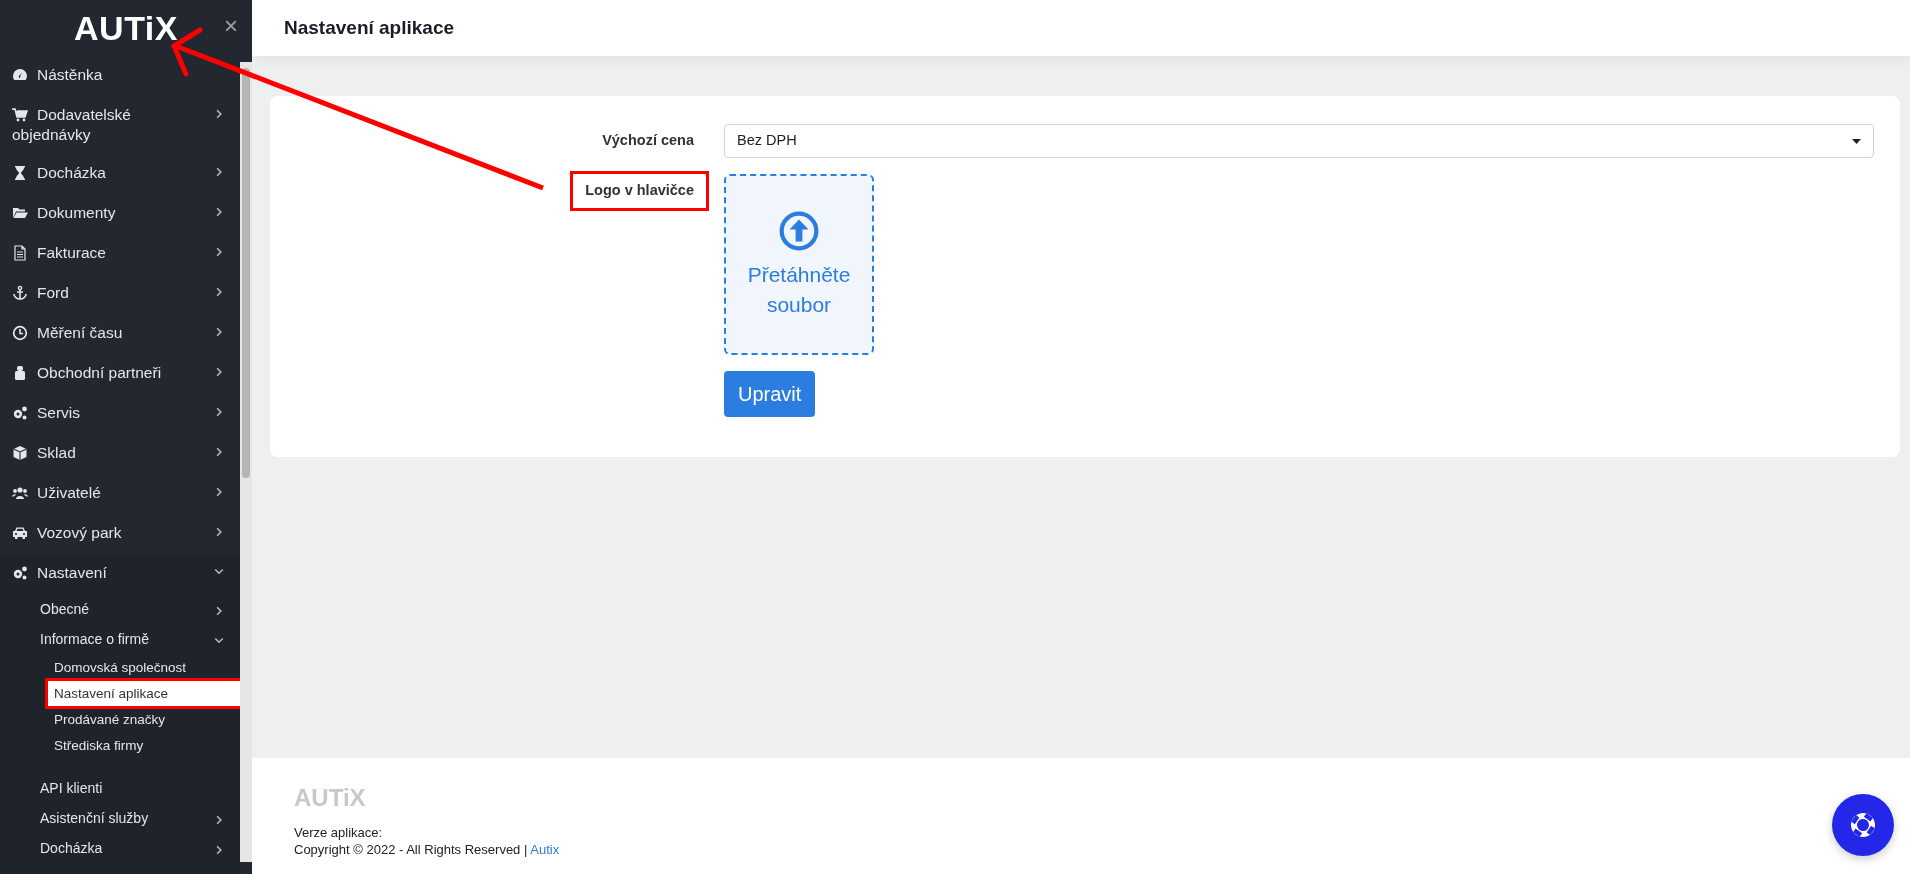 The image size is (1910, 874). What do you see at coordinates (427, 849) in the screenshot?
I see `copyright-text: Copyright © 2022 - All Rights Reserved | Autix` at bounding box center [427, 849].